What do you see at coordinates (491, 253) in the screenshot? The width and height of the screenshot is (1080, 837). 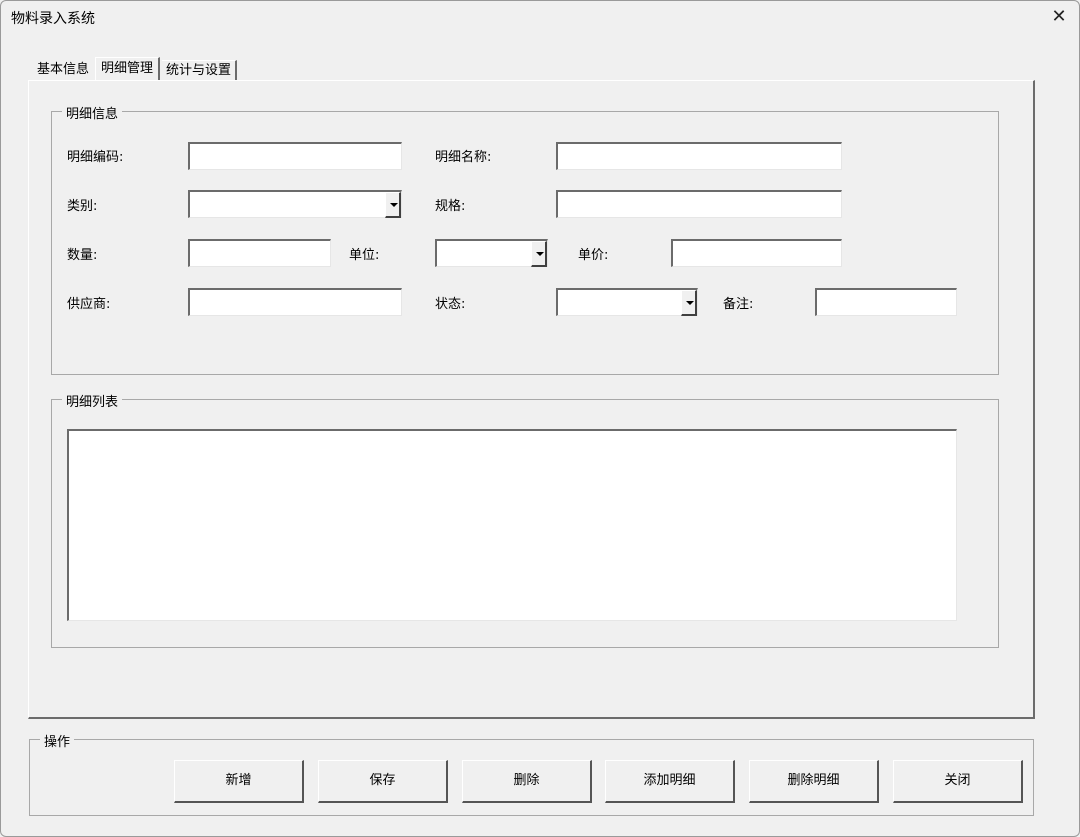 I see `unit-select` at bounding box center [491, 253].